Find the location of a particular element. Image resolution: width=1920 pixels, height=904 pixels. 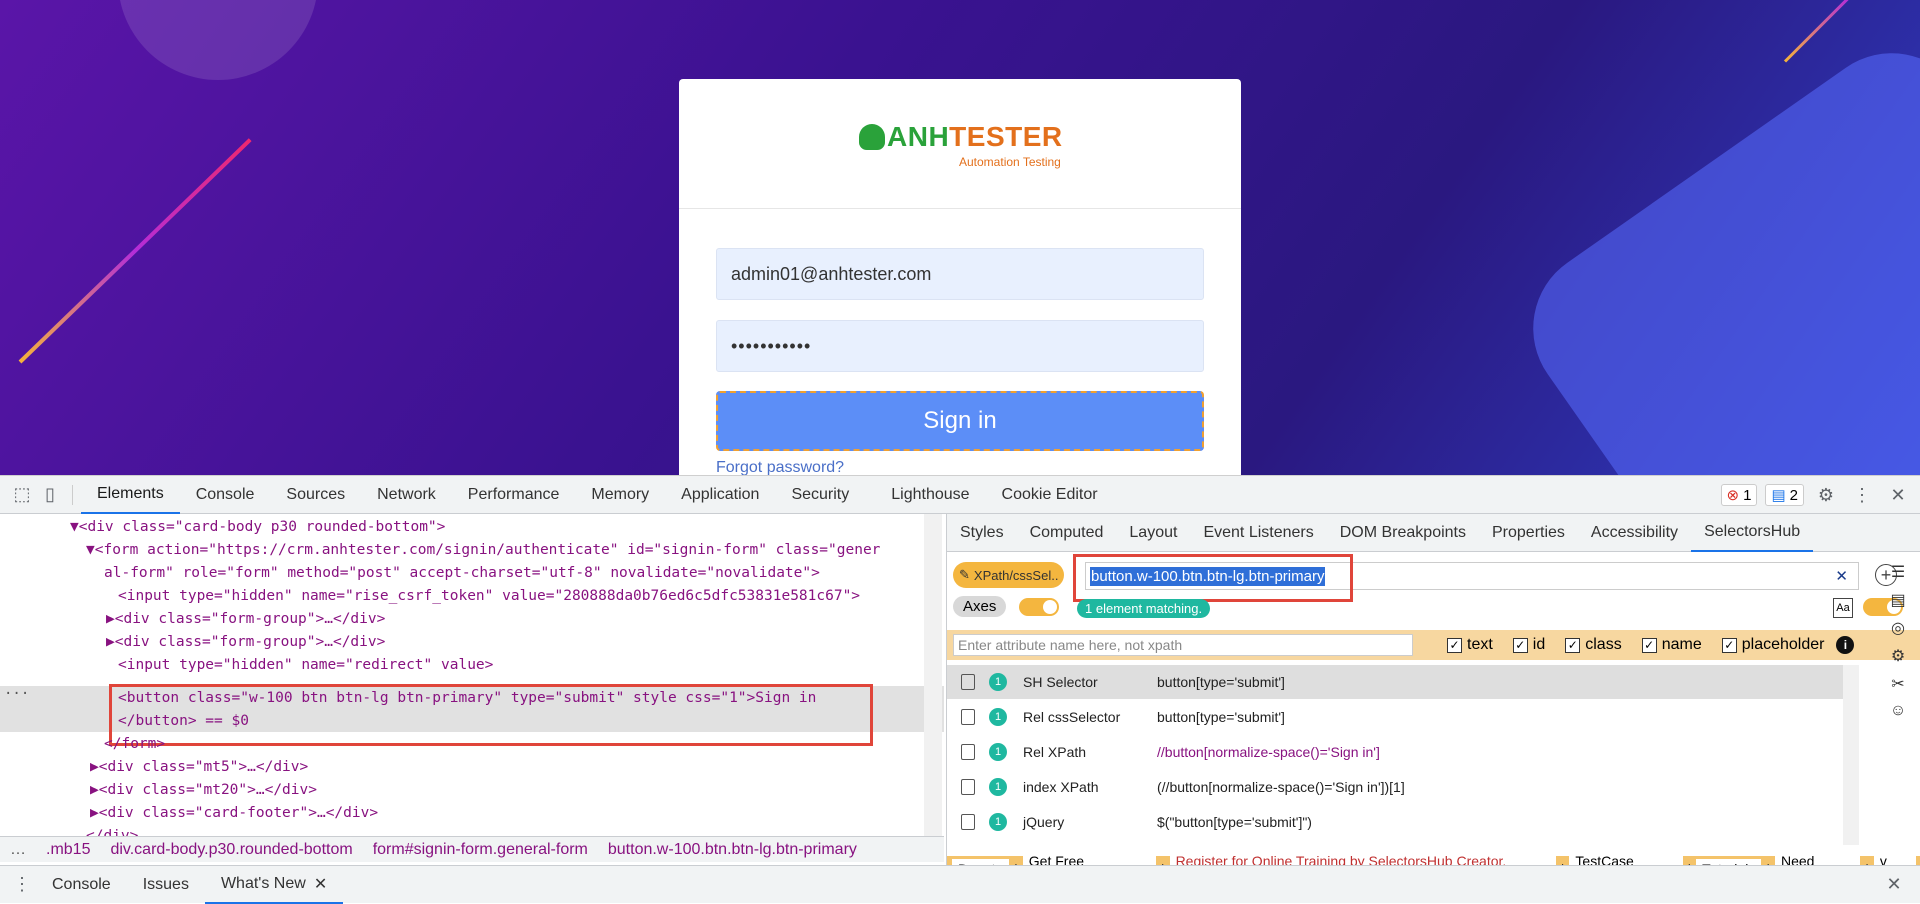

more-icon: ··· is located at coordinates (16, 694).